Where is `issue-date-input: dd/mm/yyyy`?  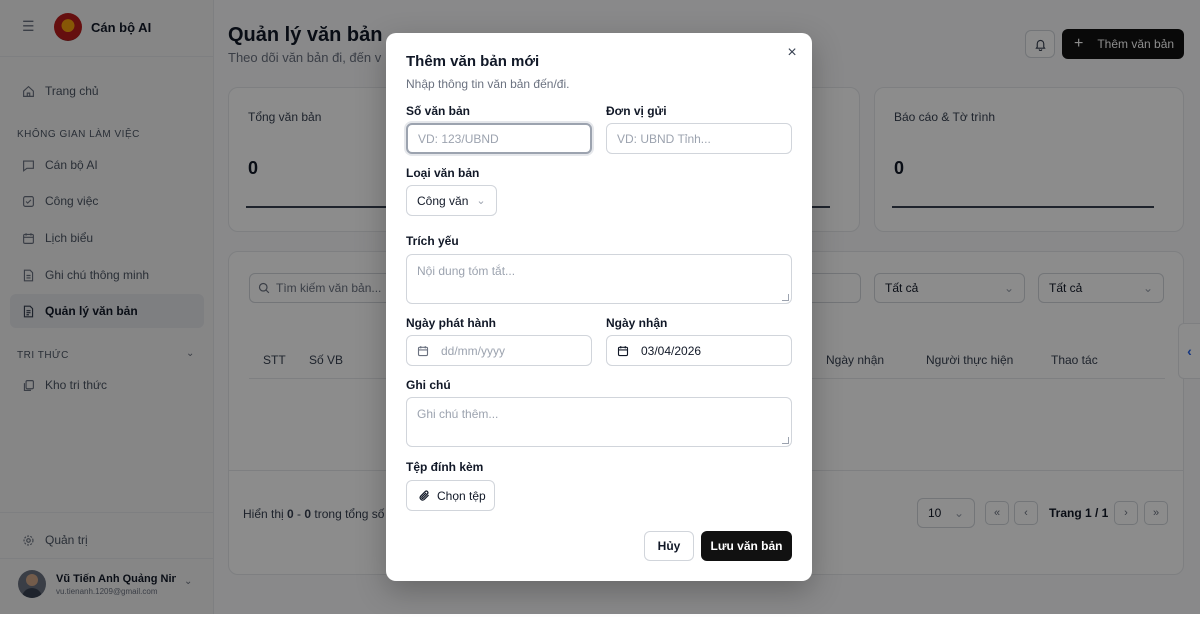 issue-date-input: dd/mm/yyyy is located at coordinates (499, 350).